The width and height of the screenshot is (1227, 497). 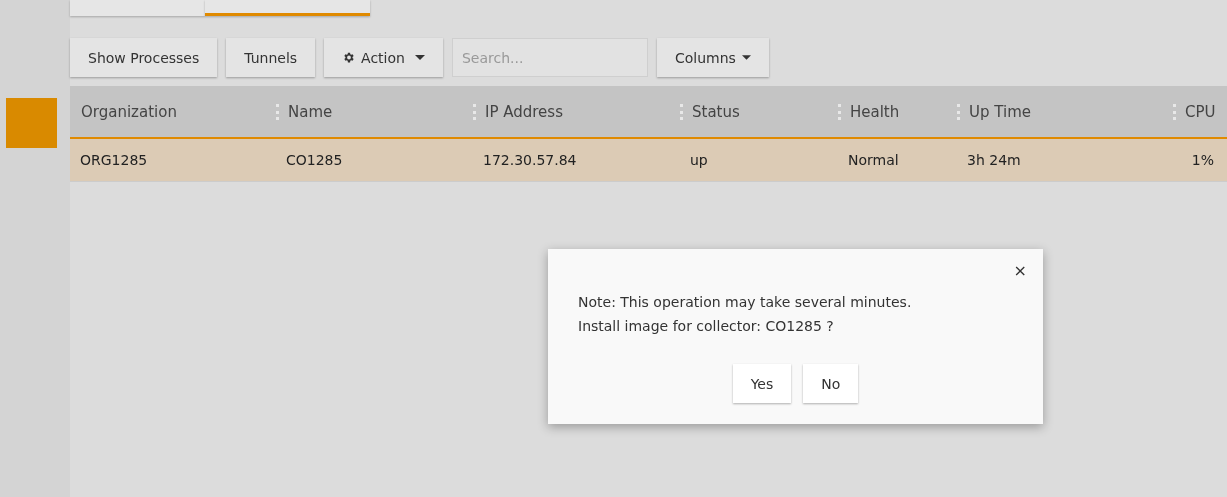 I want to click on dialog-message: Note: This operation may take several minutes. Install image for collector: CO1285 ?, so click(x=745, y=314).